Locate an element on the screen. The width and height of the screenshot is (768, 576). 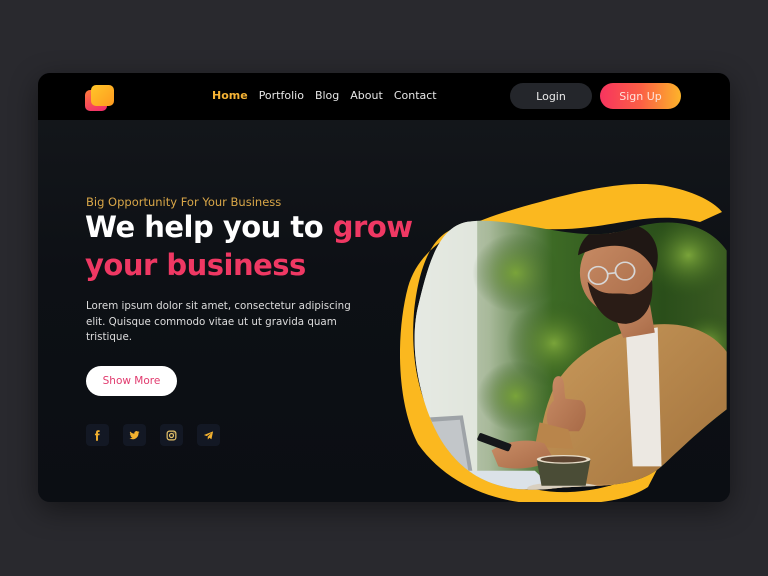
nav-portfolio: Portfolio is located at coordinates (281, 95).